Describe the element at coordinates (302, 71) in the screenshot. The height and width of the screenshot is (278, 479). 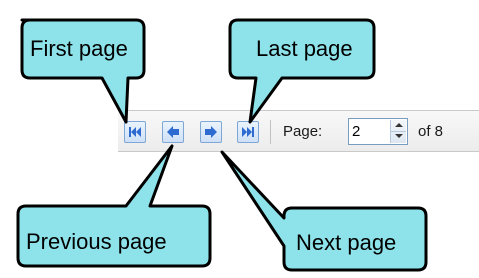
I see `callout-last-page: Last page` at that location.